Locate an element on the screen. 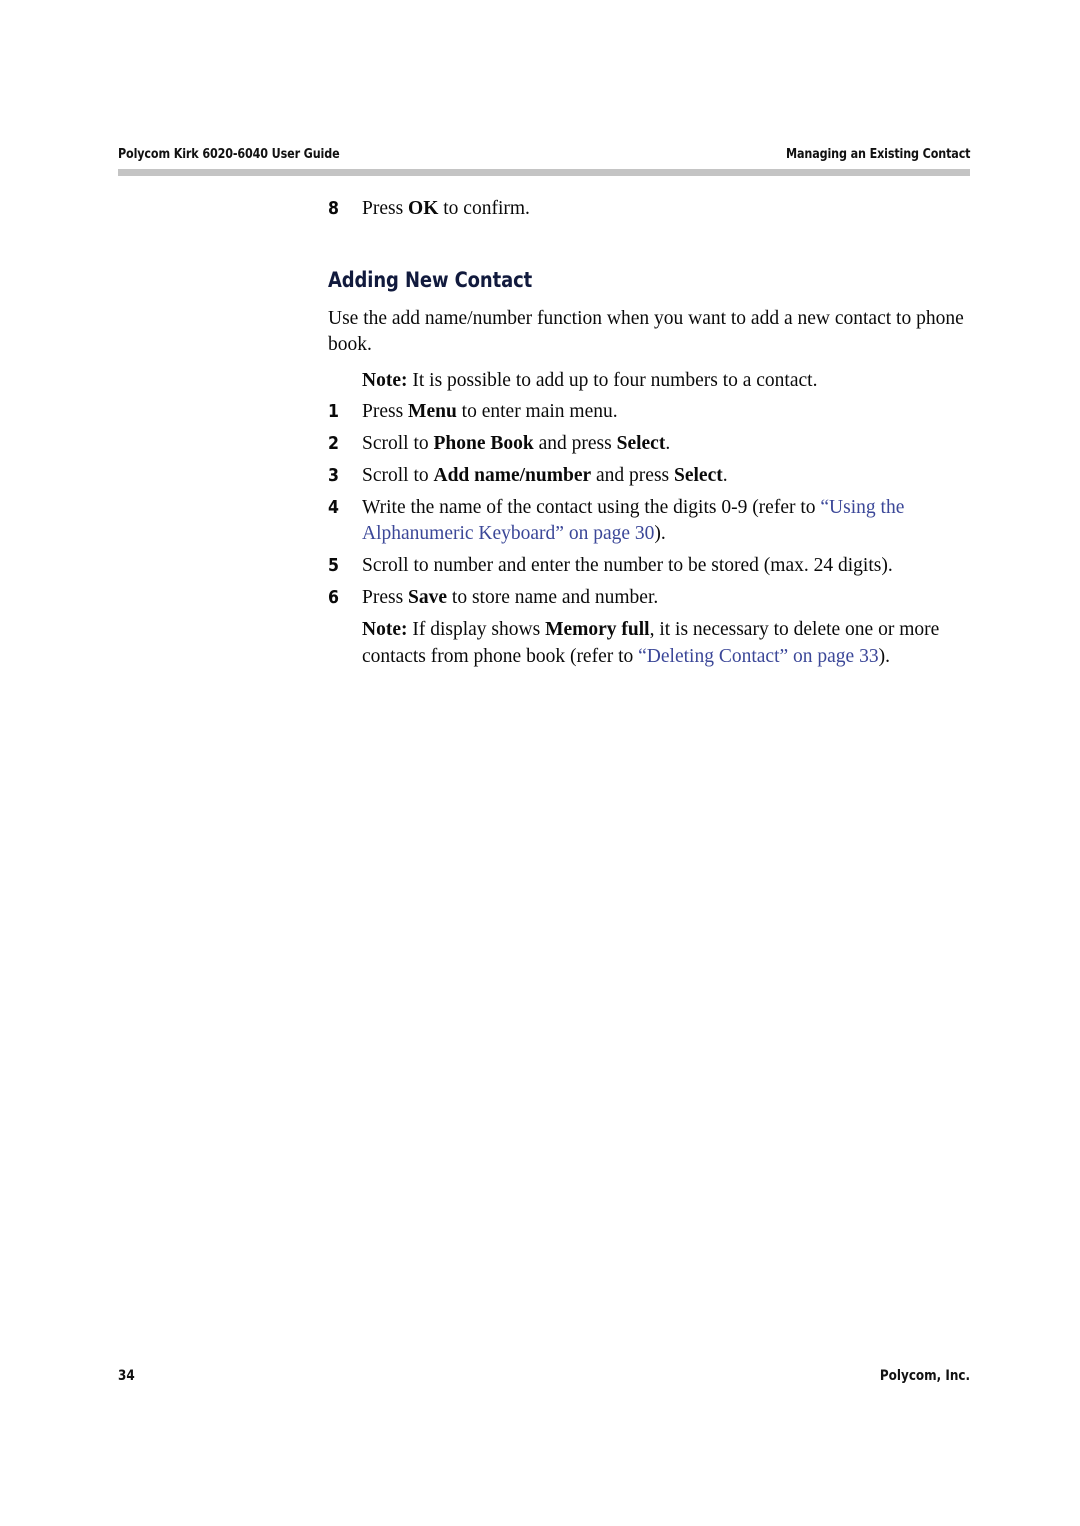 The image size is (1080, 1526). note-text-segment: ). is located at coordinates (884, 656).